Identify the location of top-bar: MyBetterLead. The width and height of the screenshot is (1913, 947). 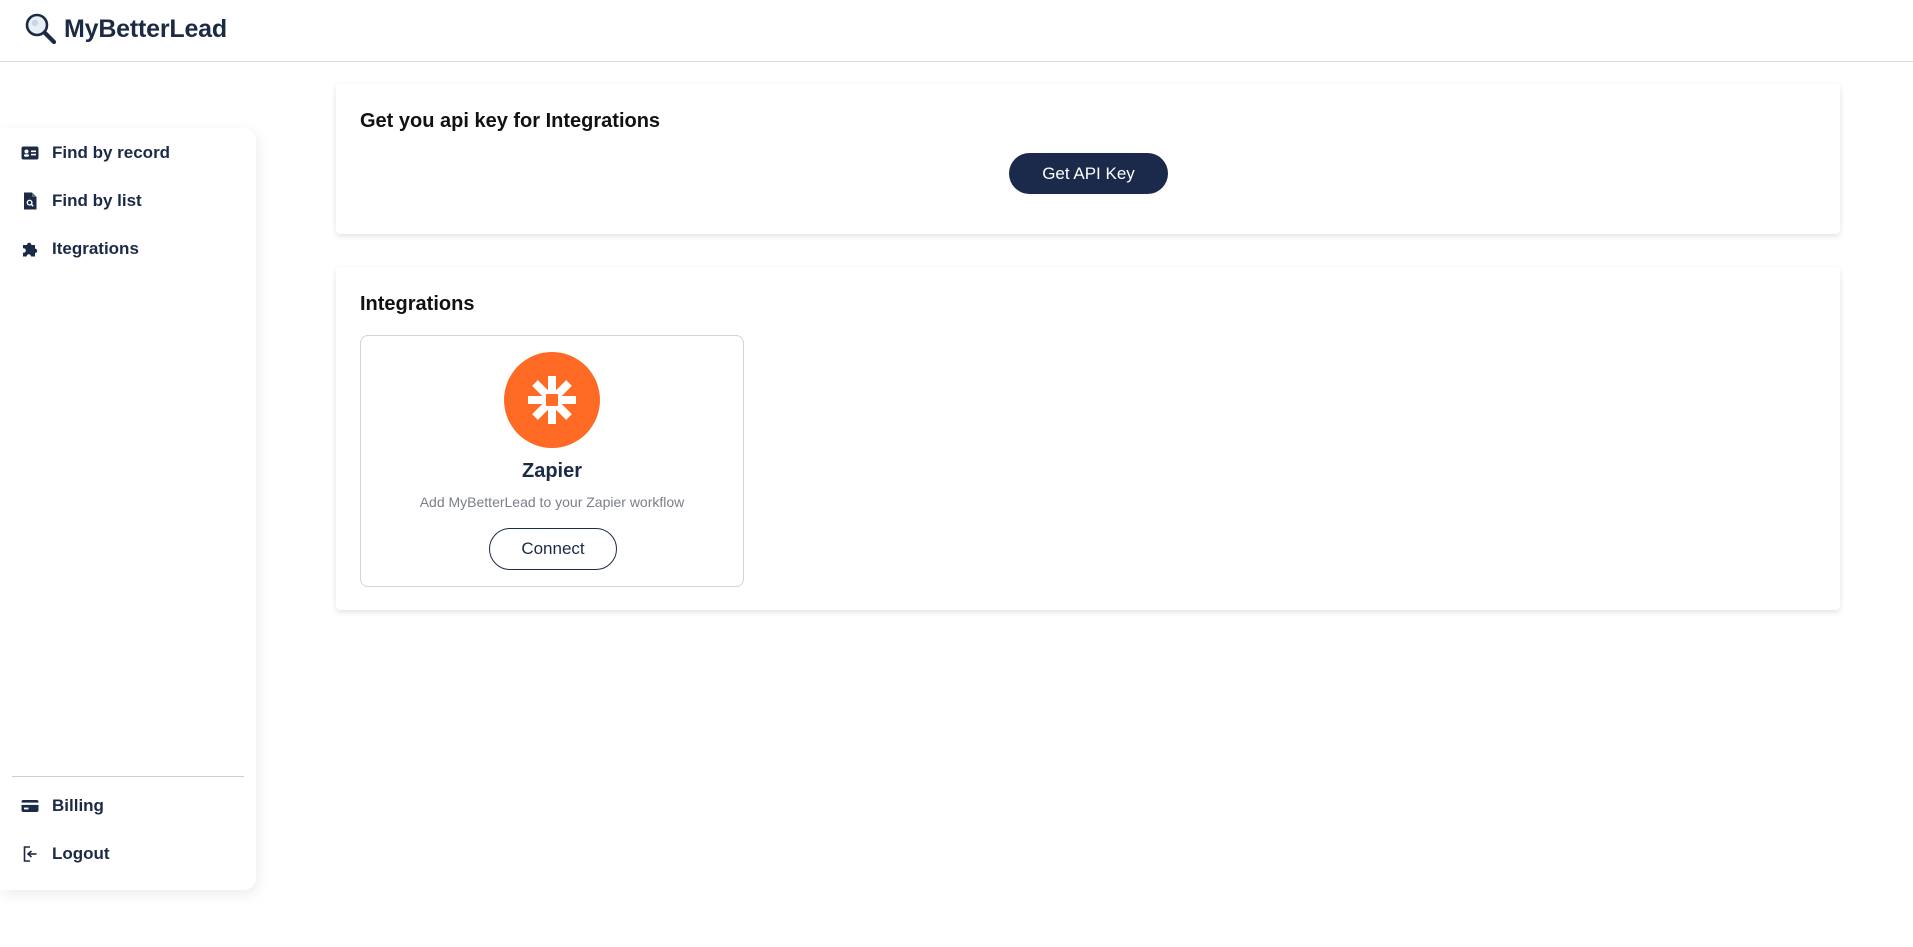
(956, 31).